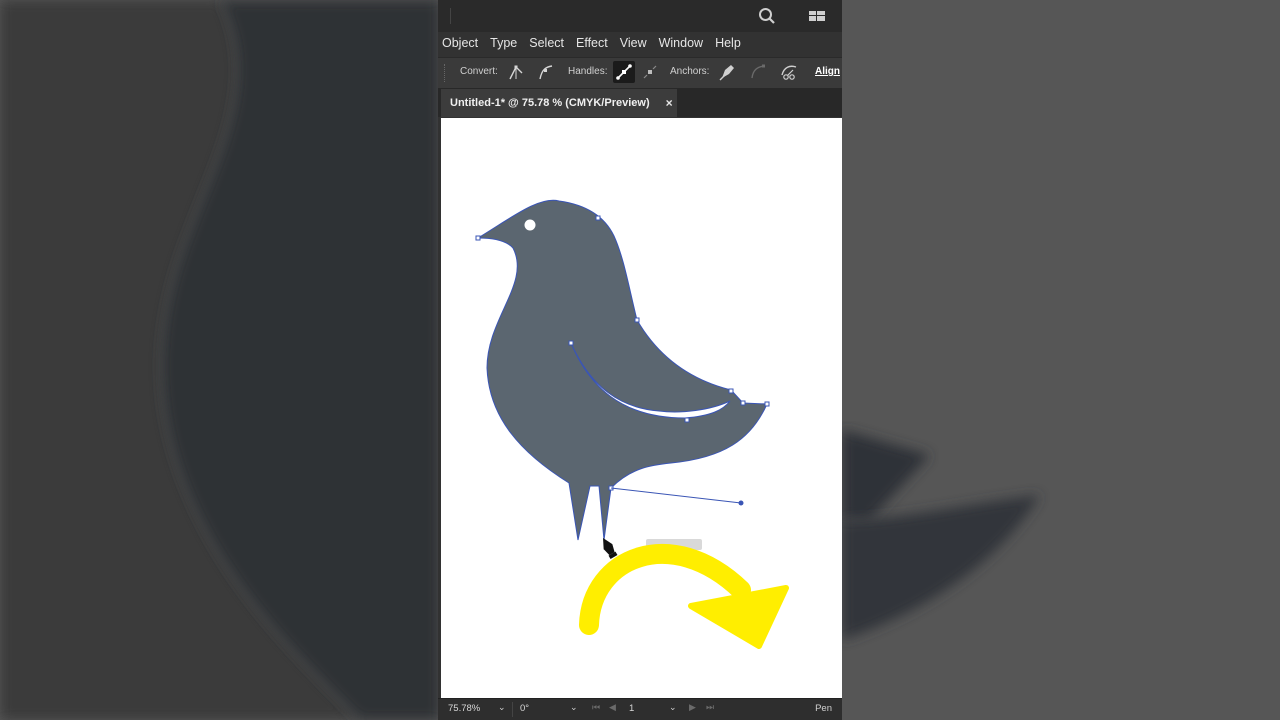  I want to click on direction-handle-point, so click(741, 503).